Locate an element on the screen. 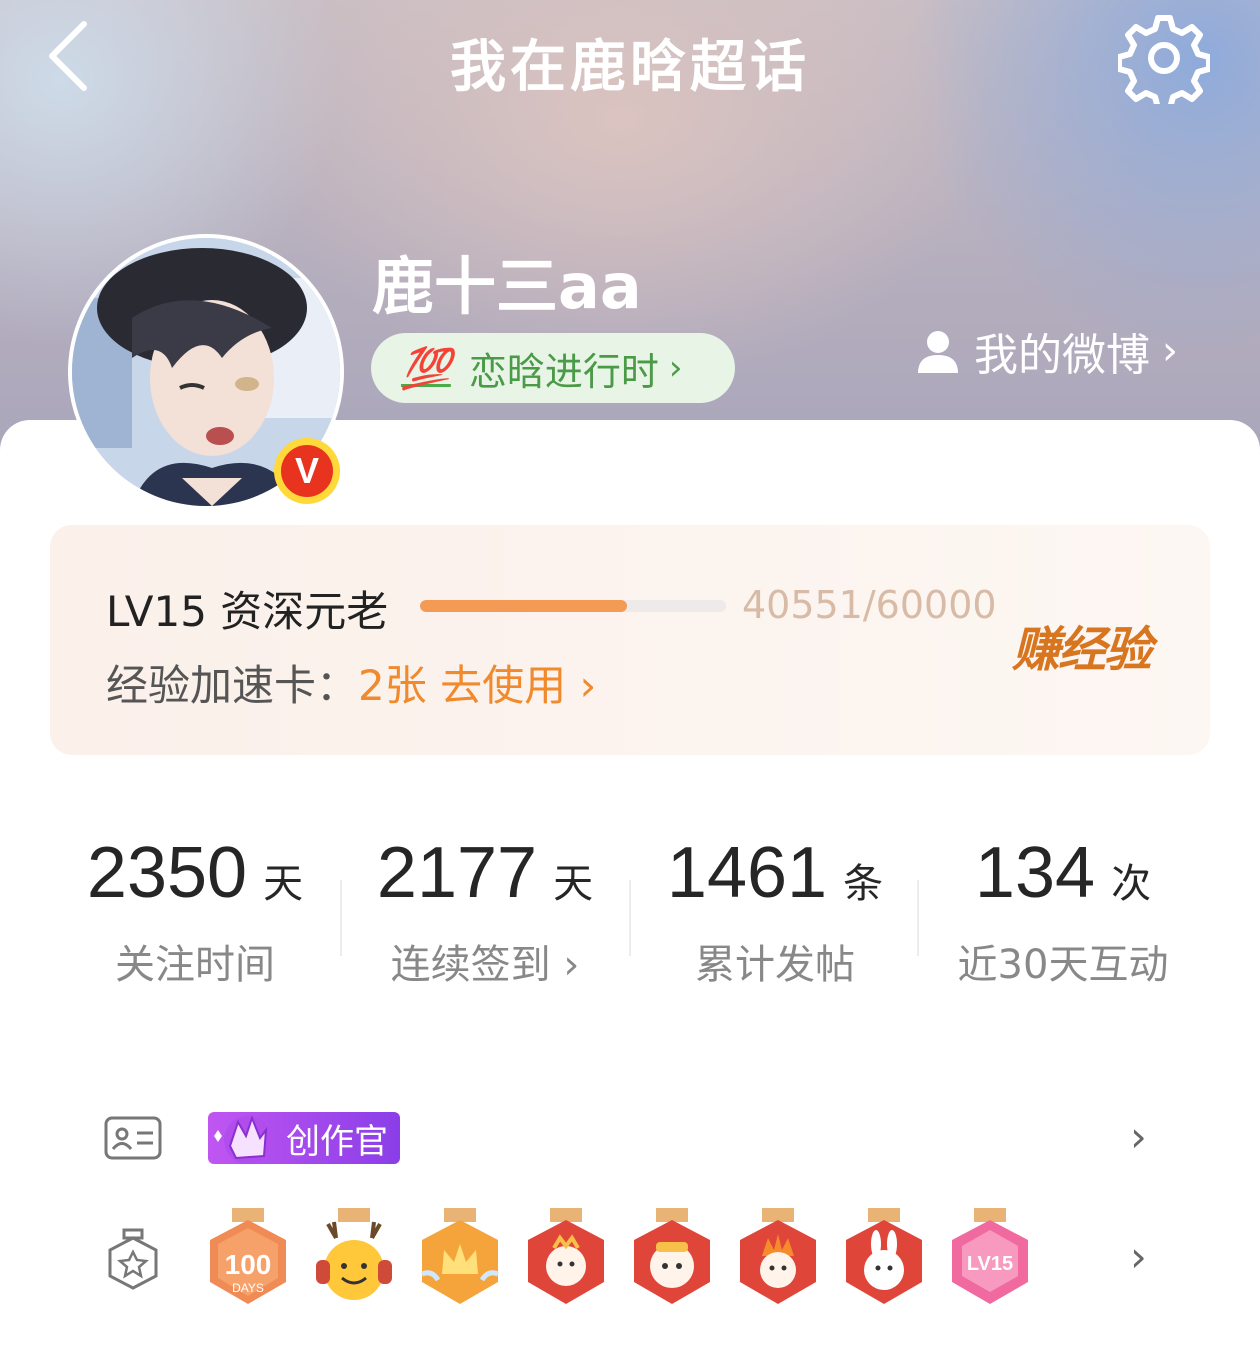  lv15-medal-icon: LV15 is located at coordinates (990, 1258).